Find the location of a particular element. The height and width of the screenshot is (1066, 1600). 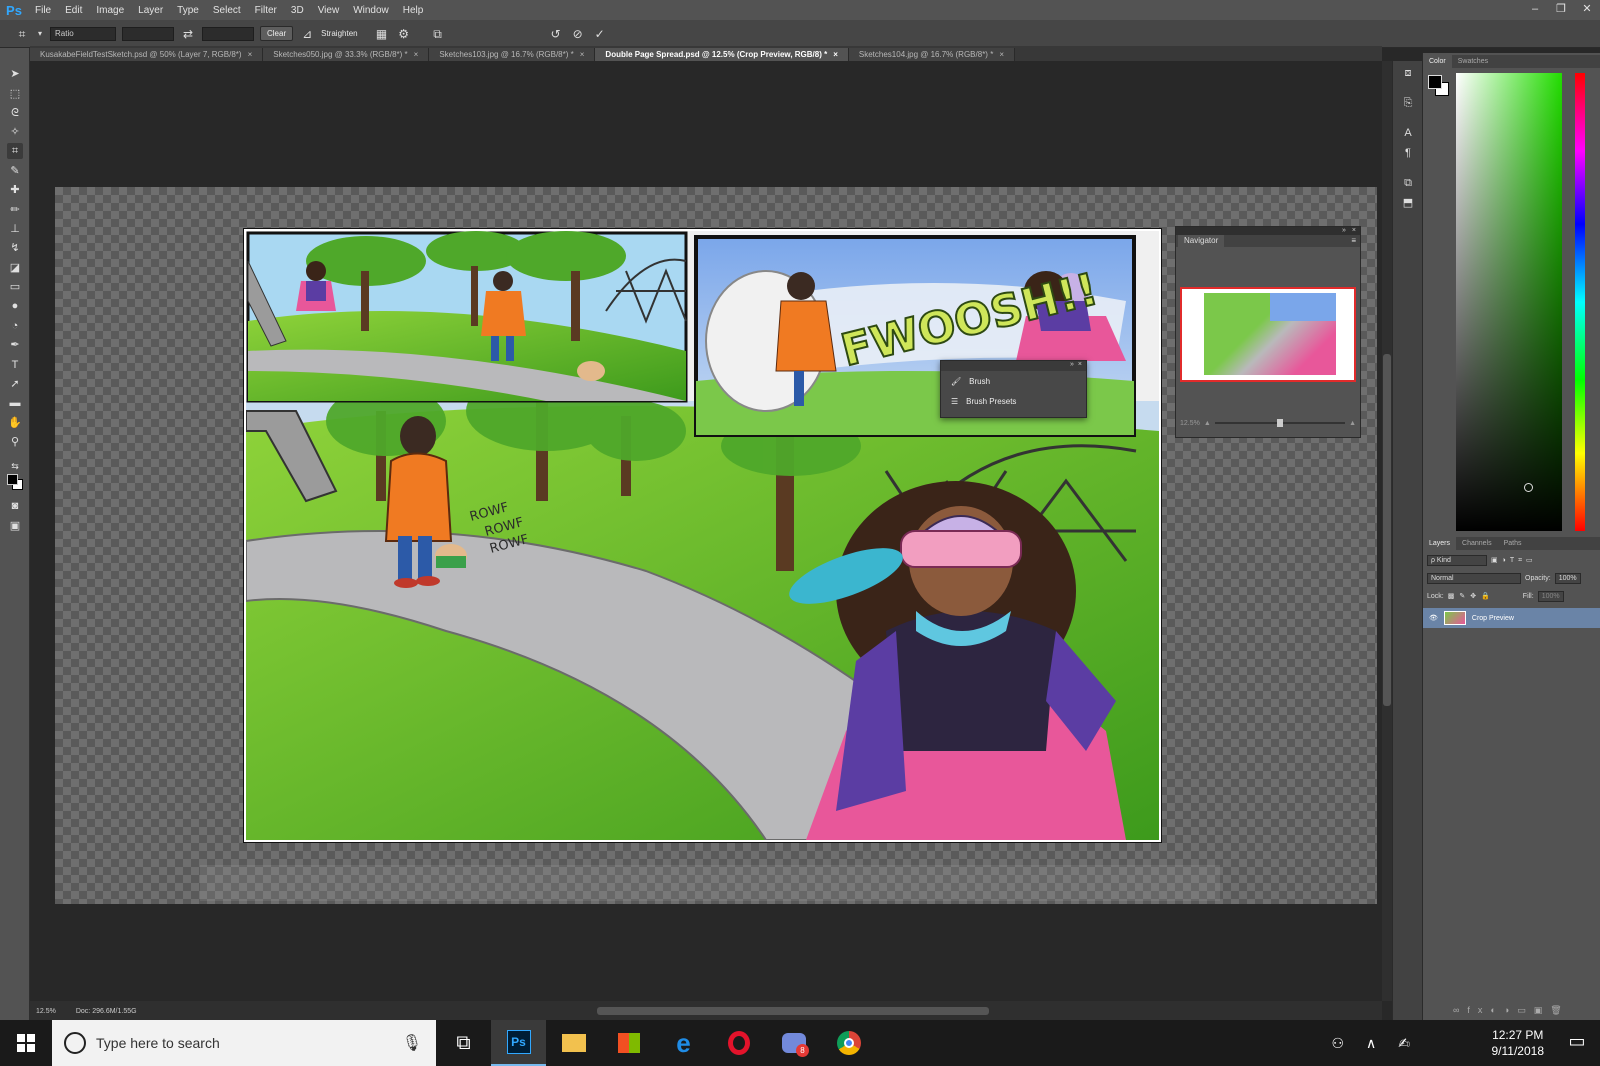

photoshop-taskbar-button: Ps is located at coordinates (518, 1043).